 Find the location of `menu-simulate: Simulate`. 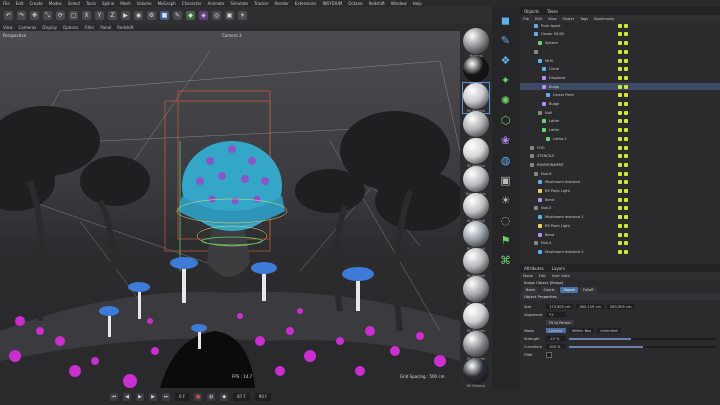

menu-simulate: Simulate is located at coordinates (239, 3).